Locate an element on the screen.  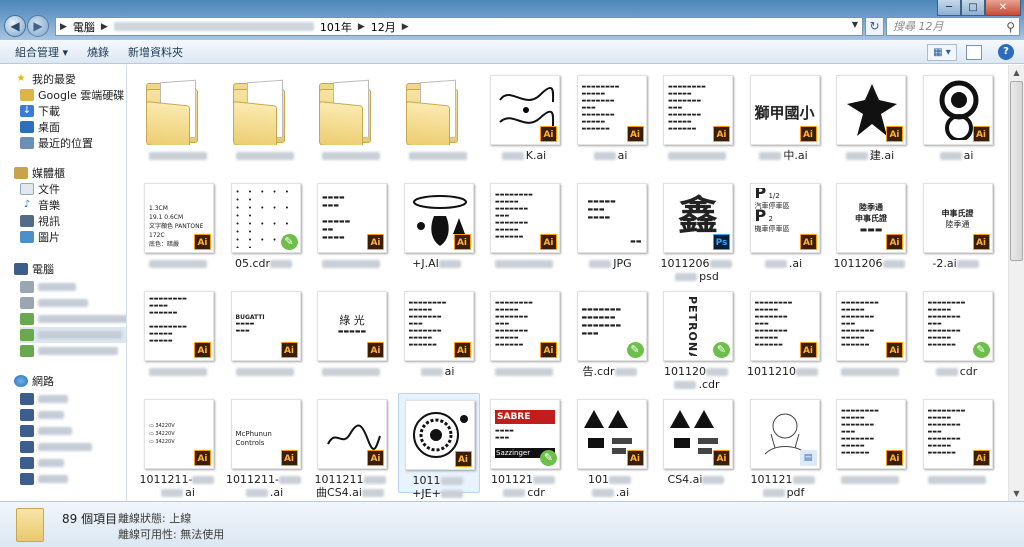
drive-icon is located at coordinates (27, 287).